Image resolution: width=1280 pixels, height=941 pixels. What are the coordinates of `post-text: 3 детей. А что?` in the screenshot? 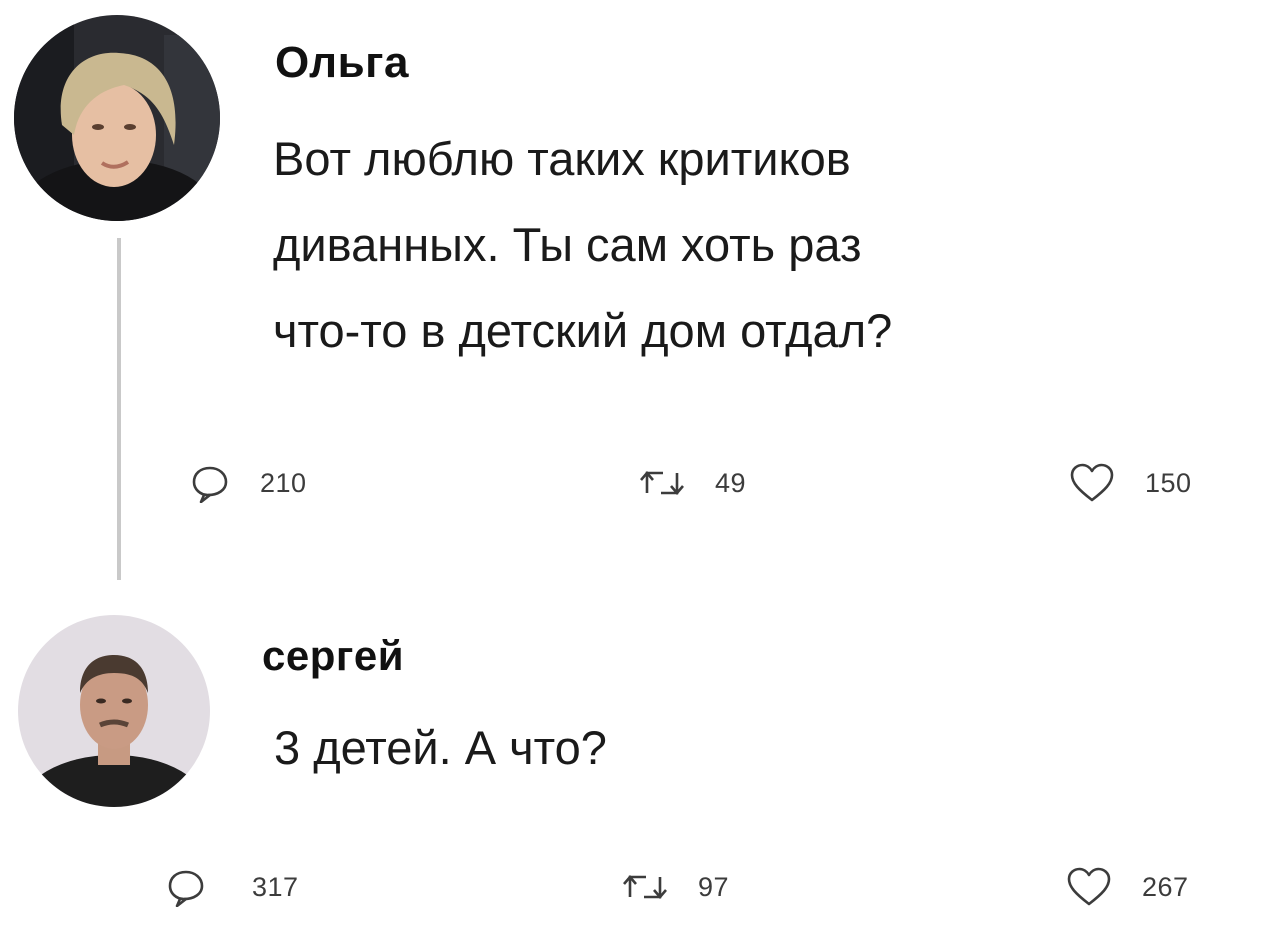 It's located at (440, 747).